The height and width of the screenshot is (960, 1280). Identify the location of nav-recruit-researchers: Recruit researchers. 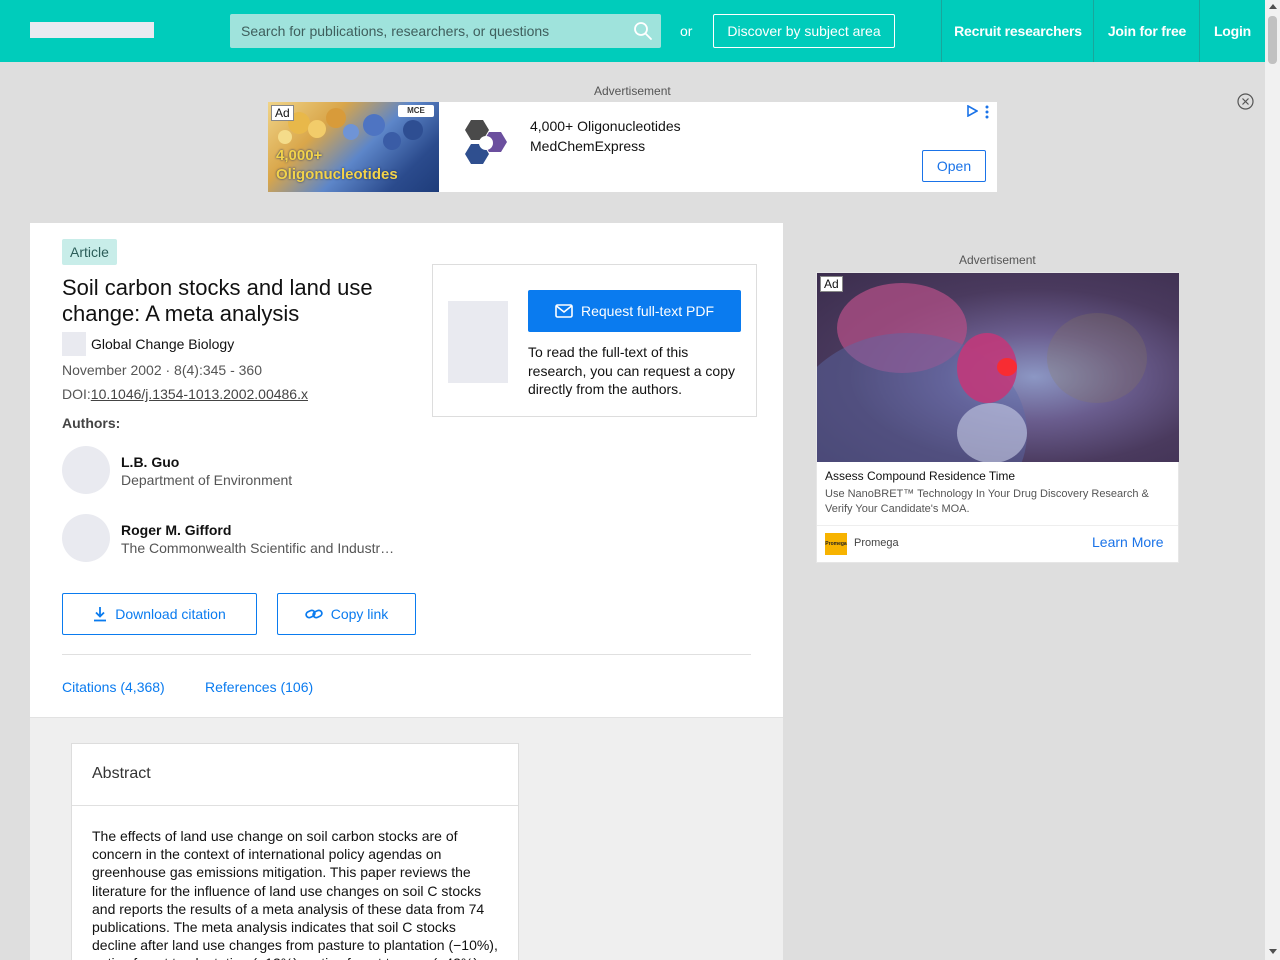
(1017, 31).